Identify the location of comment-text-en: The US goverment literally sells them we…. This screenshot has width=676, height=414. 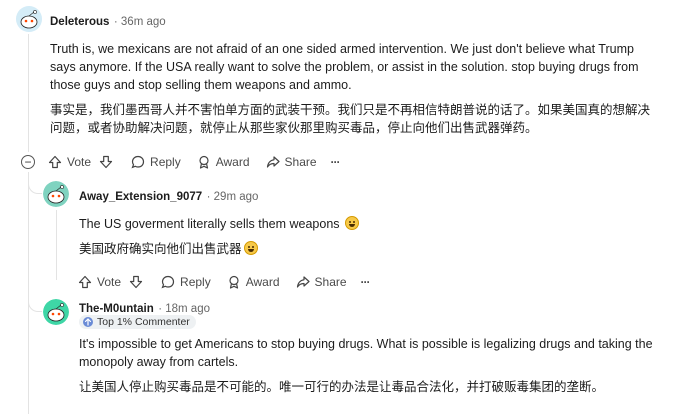
(369, 224).